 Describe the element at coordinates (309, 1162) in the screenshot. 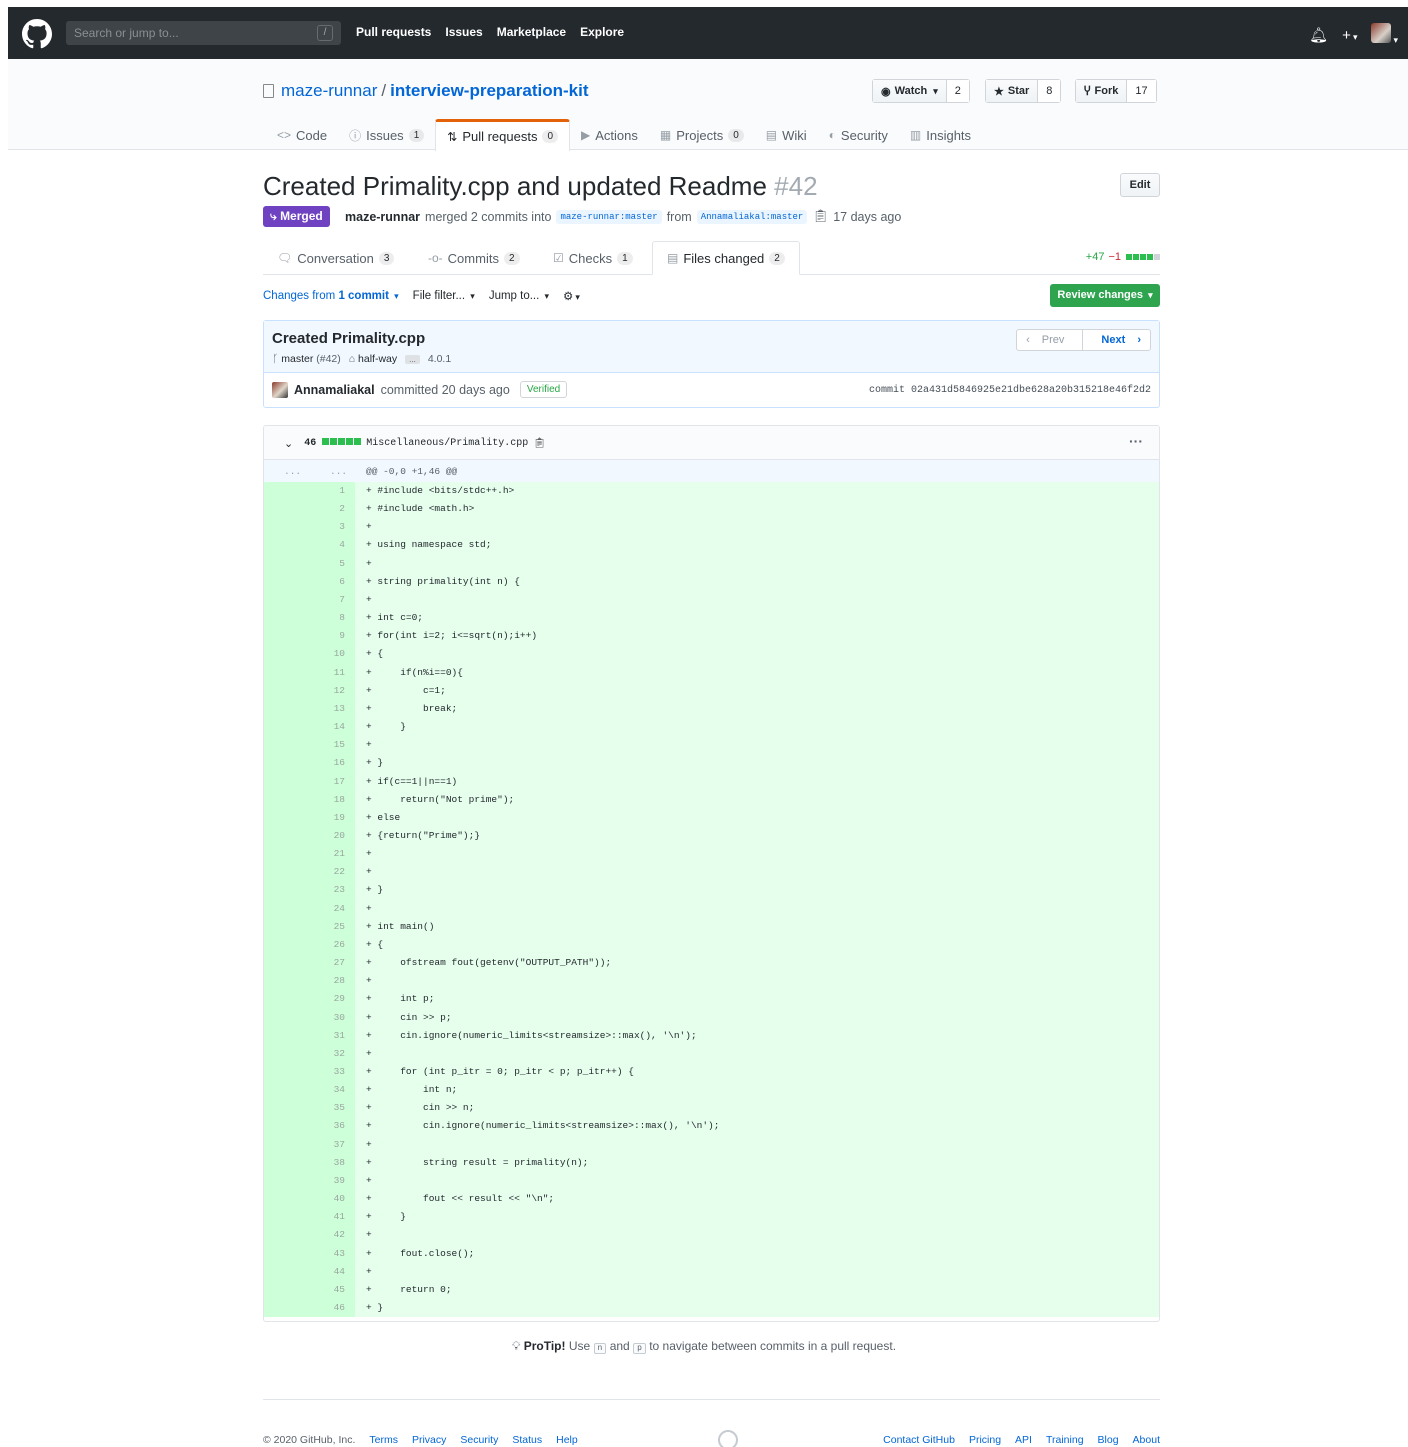

I see `line-number: 38` at that location.